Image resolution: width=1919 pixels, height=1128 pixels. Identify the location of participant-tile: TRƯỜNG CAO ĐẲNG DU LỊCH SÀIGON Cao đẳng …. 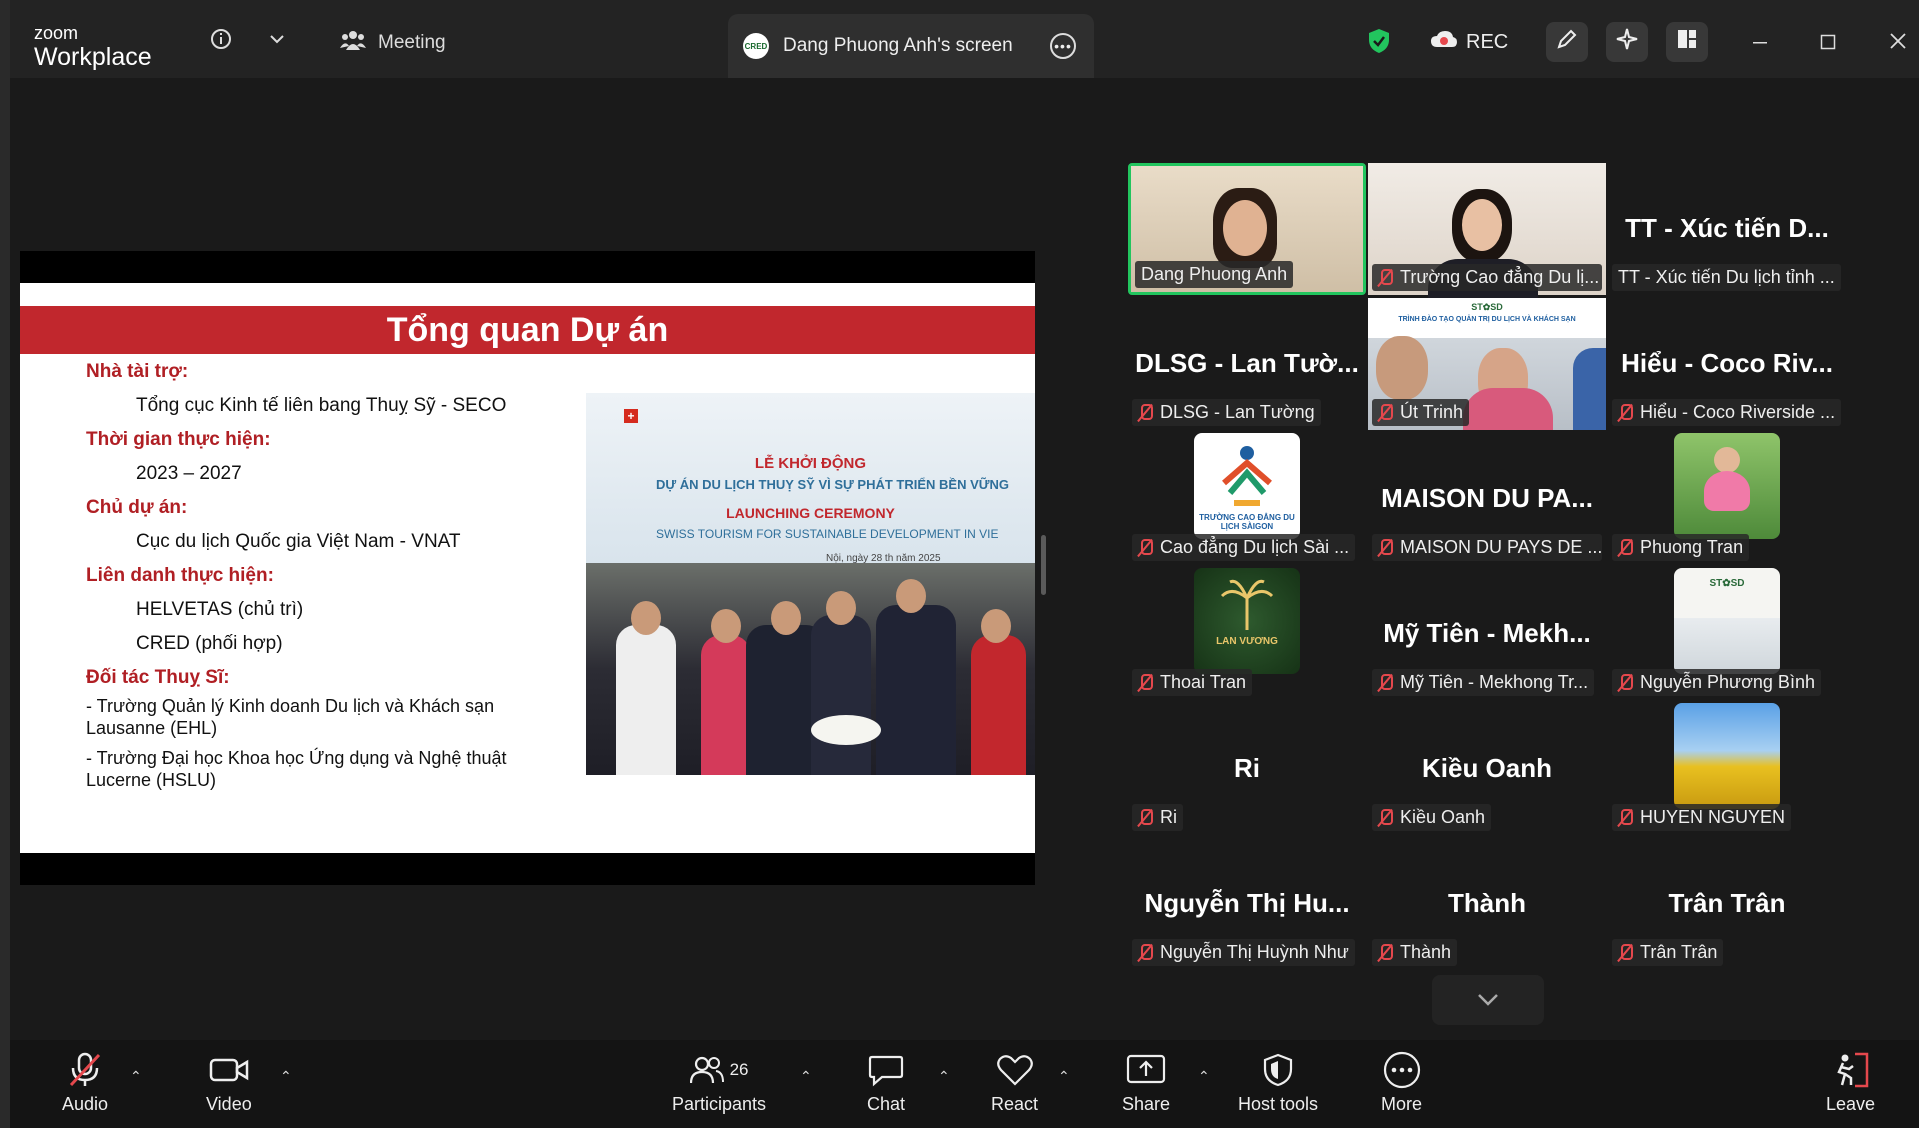
(1247, 499).